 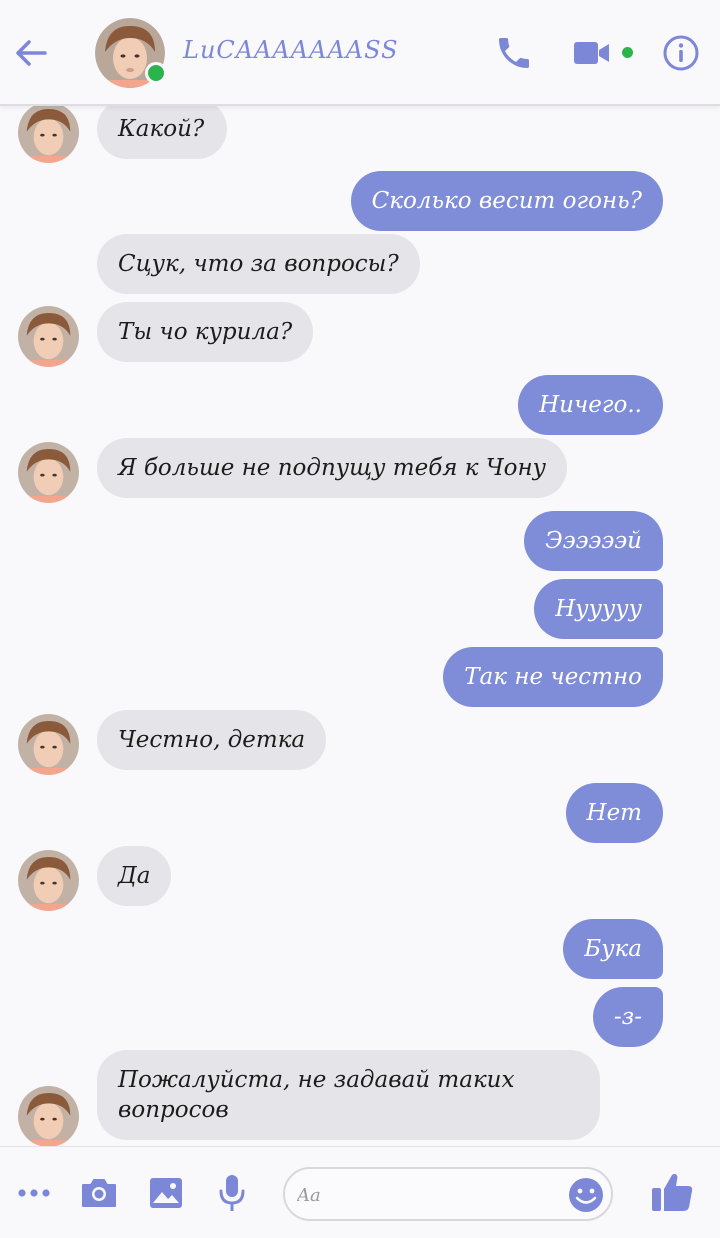 What do you see at coordinates (627, 52) in the screenshot?
I see `video-status-dot` at bounding box center [627, 52].